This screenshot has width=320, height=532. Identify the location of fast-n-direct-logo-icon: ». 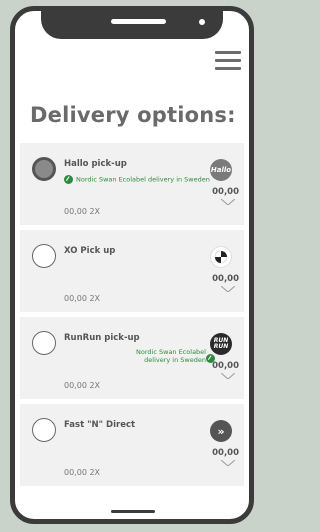
(221, 431).